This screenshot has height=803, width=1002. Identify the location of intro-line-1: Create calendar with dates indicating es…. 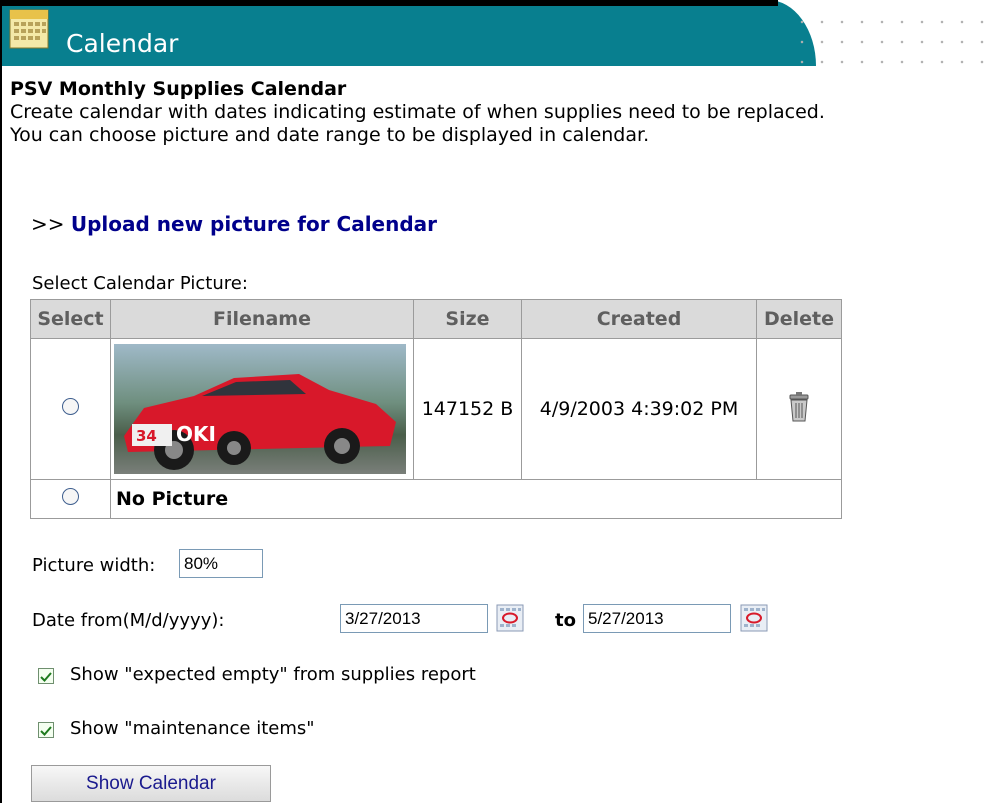
(417, 112).